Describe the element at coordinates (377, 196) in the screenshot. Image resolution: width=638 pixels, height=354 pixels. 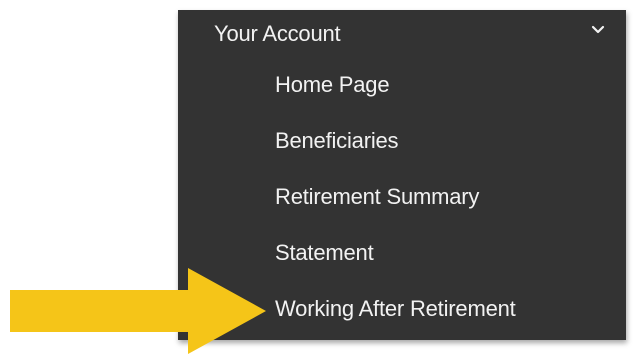
I see `menu-item-label: Retirement Summary` at that location.